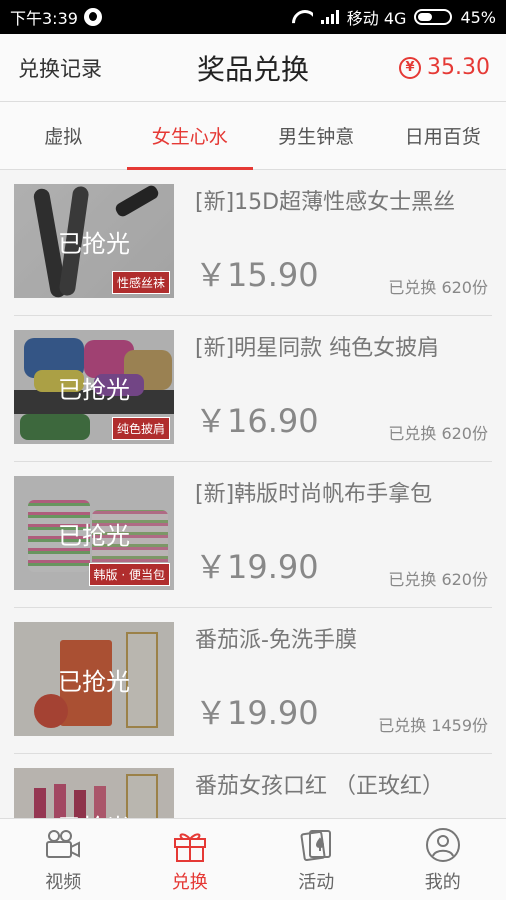  What do you see at coordinates (257, 275) in the screenshot?
I see `product-price: ￥15.90` at bounding box center [257, 275].